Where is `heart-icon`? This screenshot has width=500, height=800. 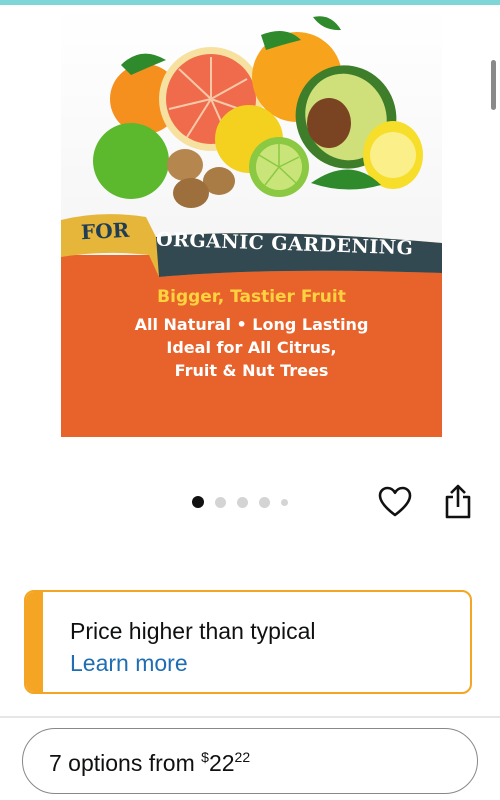 heart-icon is located at coordinates (395, 502).